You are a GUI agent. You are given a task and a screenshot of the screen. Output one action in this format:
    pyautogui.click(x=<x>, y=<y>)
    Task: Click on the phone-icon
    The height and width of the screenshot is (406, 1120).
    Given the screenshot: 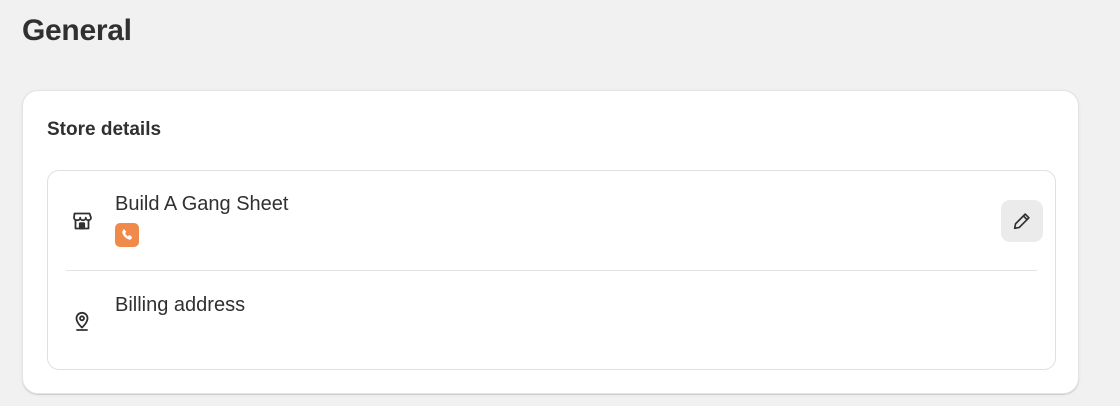 What is the action you would take?
    pyautogui.click(x=127, y=234)
    